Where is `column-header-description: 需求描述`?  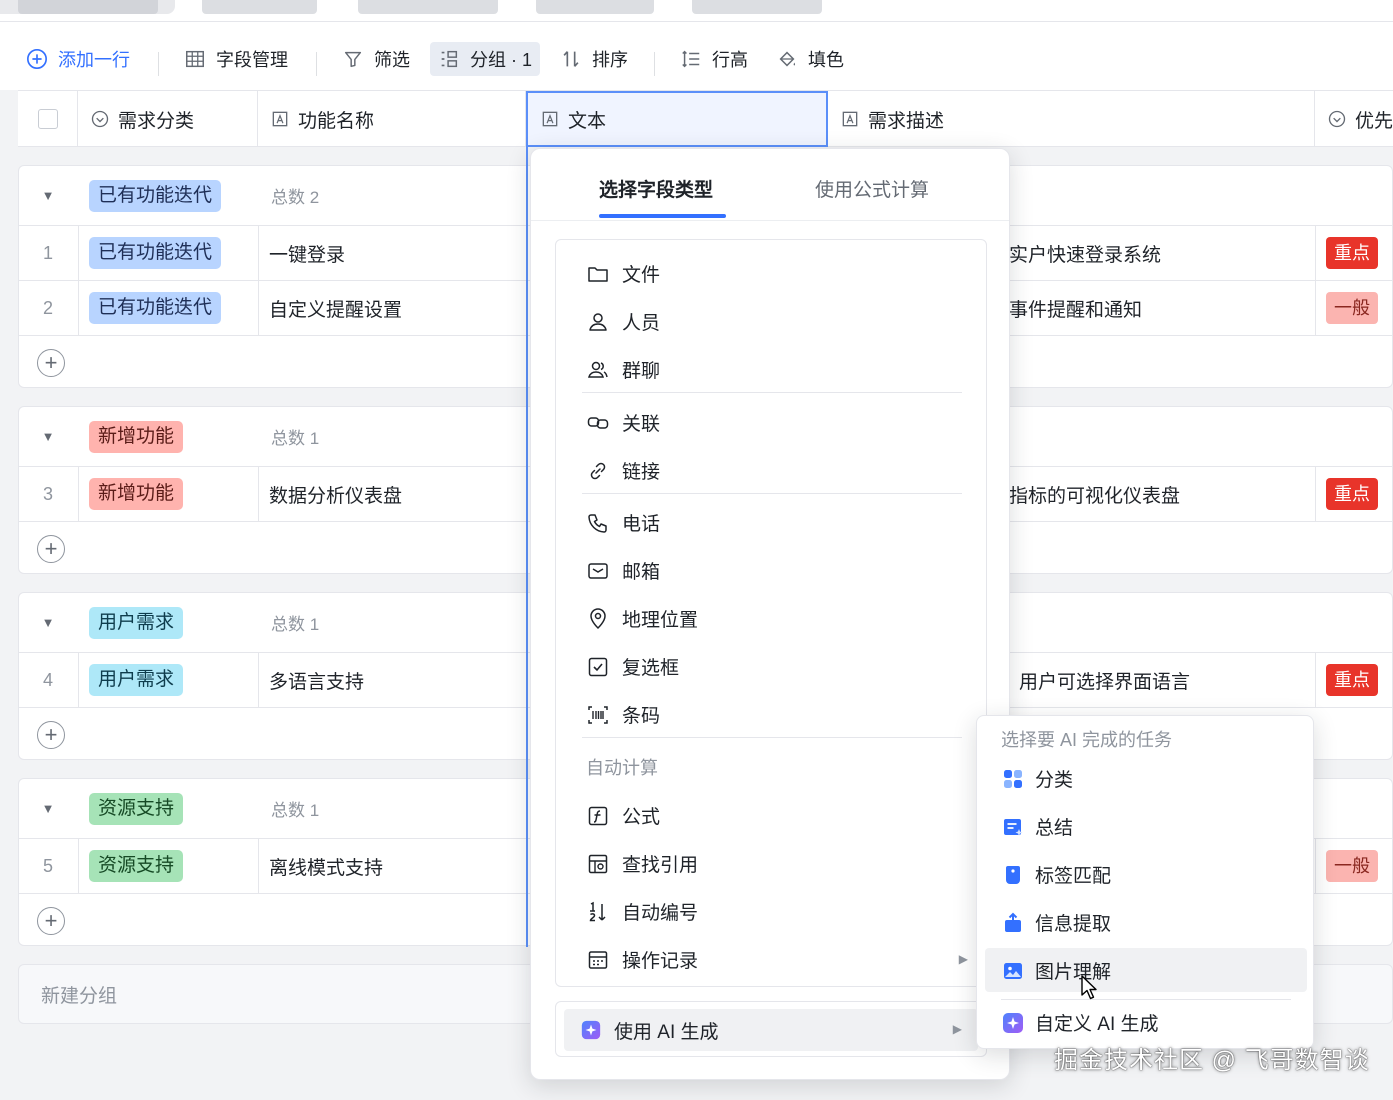 column-header-description: 需求描述 is located at coordinates (1071, 119).